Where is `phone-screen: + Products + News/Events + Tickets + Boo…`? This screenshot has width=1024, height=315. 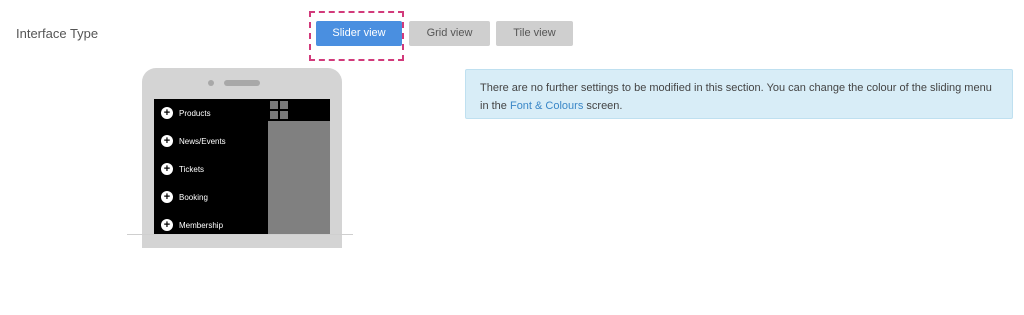
phone-screen: + Products + News/Events + Tickets + Boo… is located at coordinates (242, 167).